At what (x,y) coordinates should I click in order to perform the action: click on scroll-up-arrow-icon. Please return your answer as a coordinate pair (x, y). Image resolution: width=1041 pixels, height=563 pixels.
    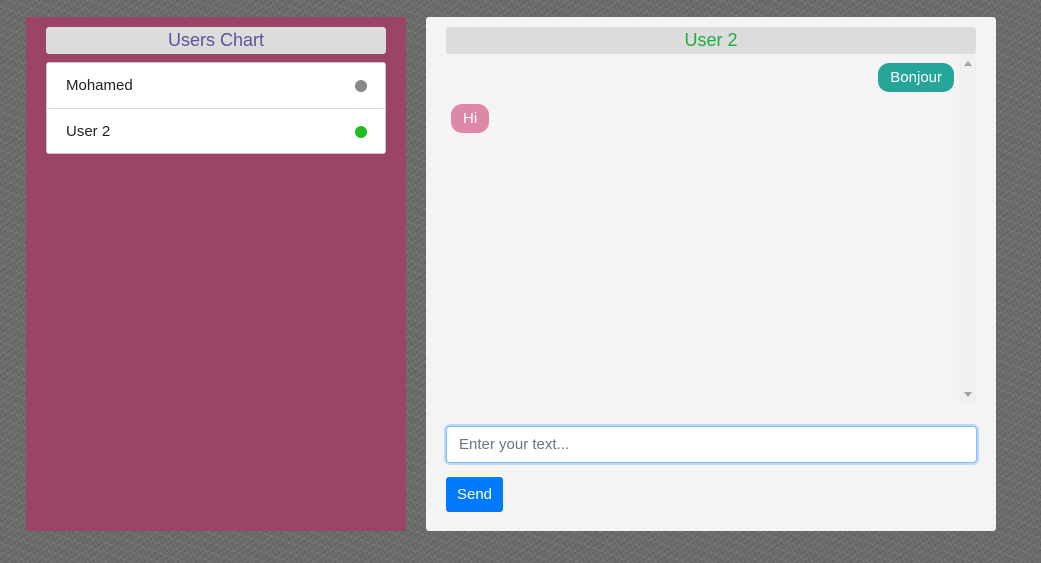
    Looking at the image, I should click on (968, 63).